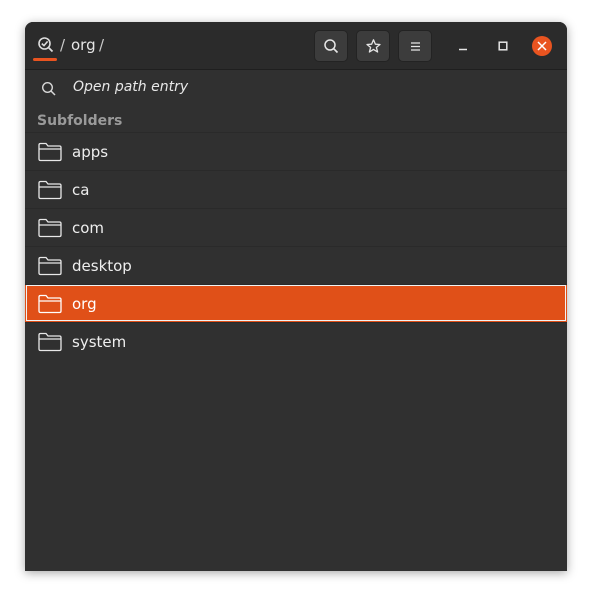 The image size is (592, 599). I want to click on folder-label: ca, so click(81, 190).